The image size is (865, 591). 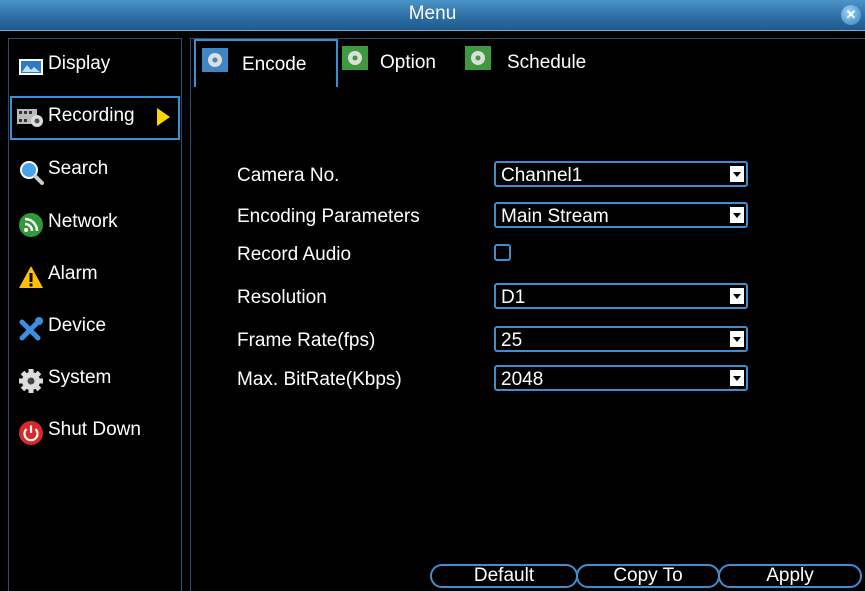 What do you see at coordinates (527, 255) in the screenshot?
I see `record-audio-row: Record Audio` at bounding box center [527, 255].